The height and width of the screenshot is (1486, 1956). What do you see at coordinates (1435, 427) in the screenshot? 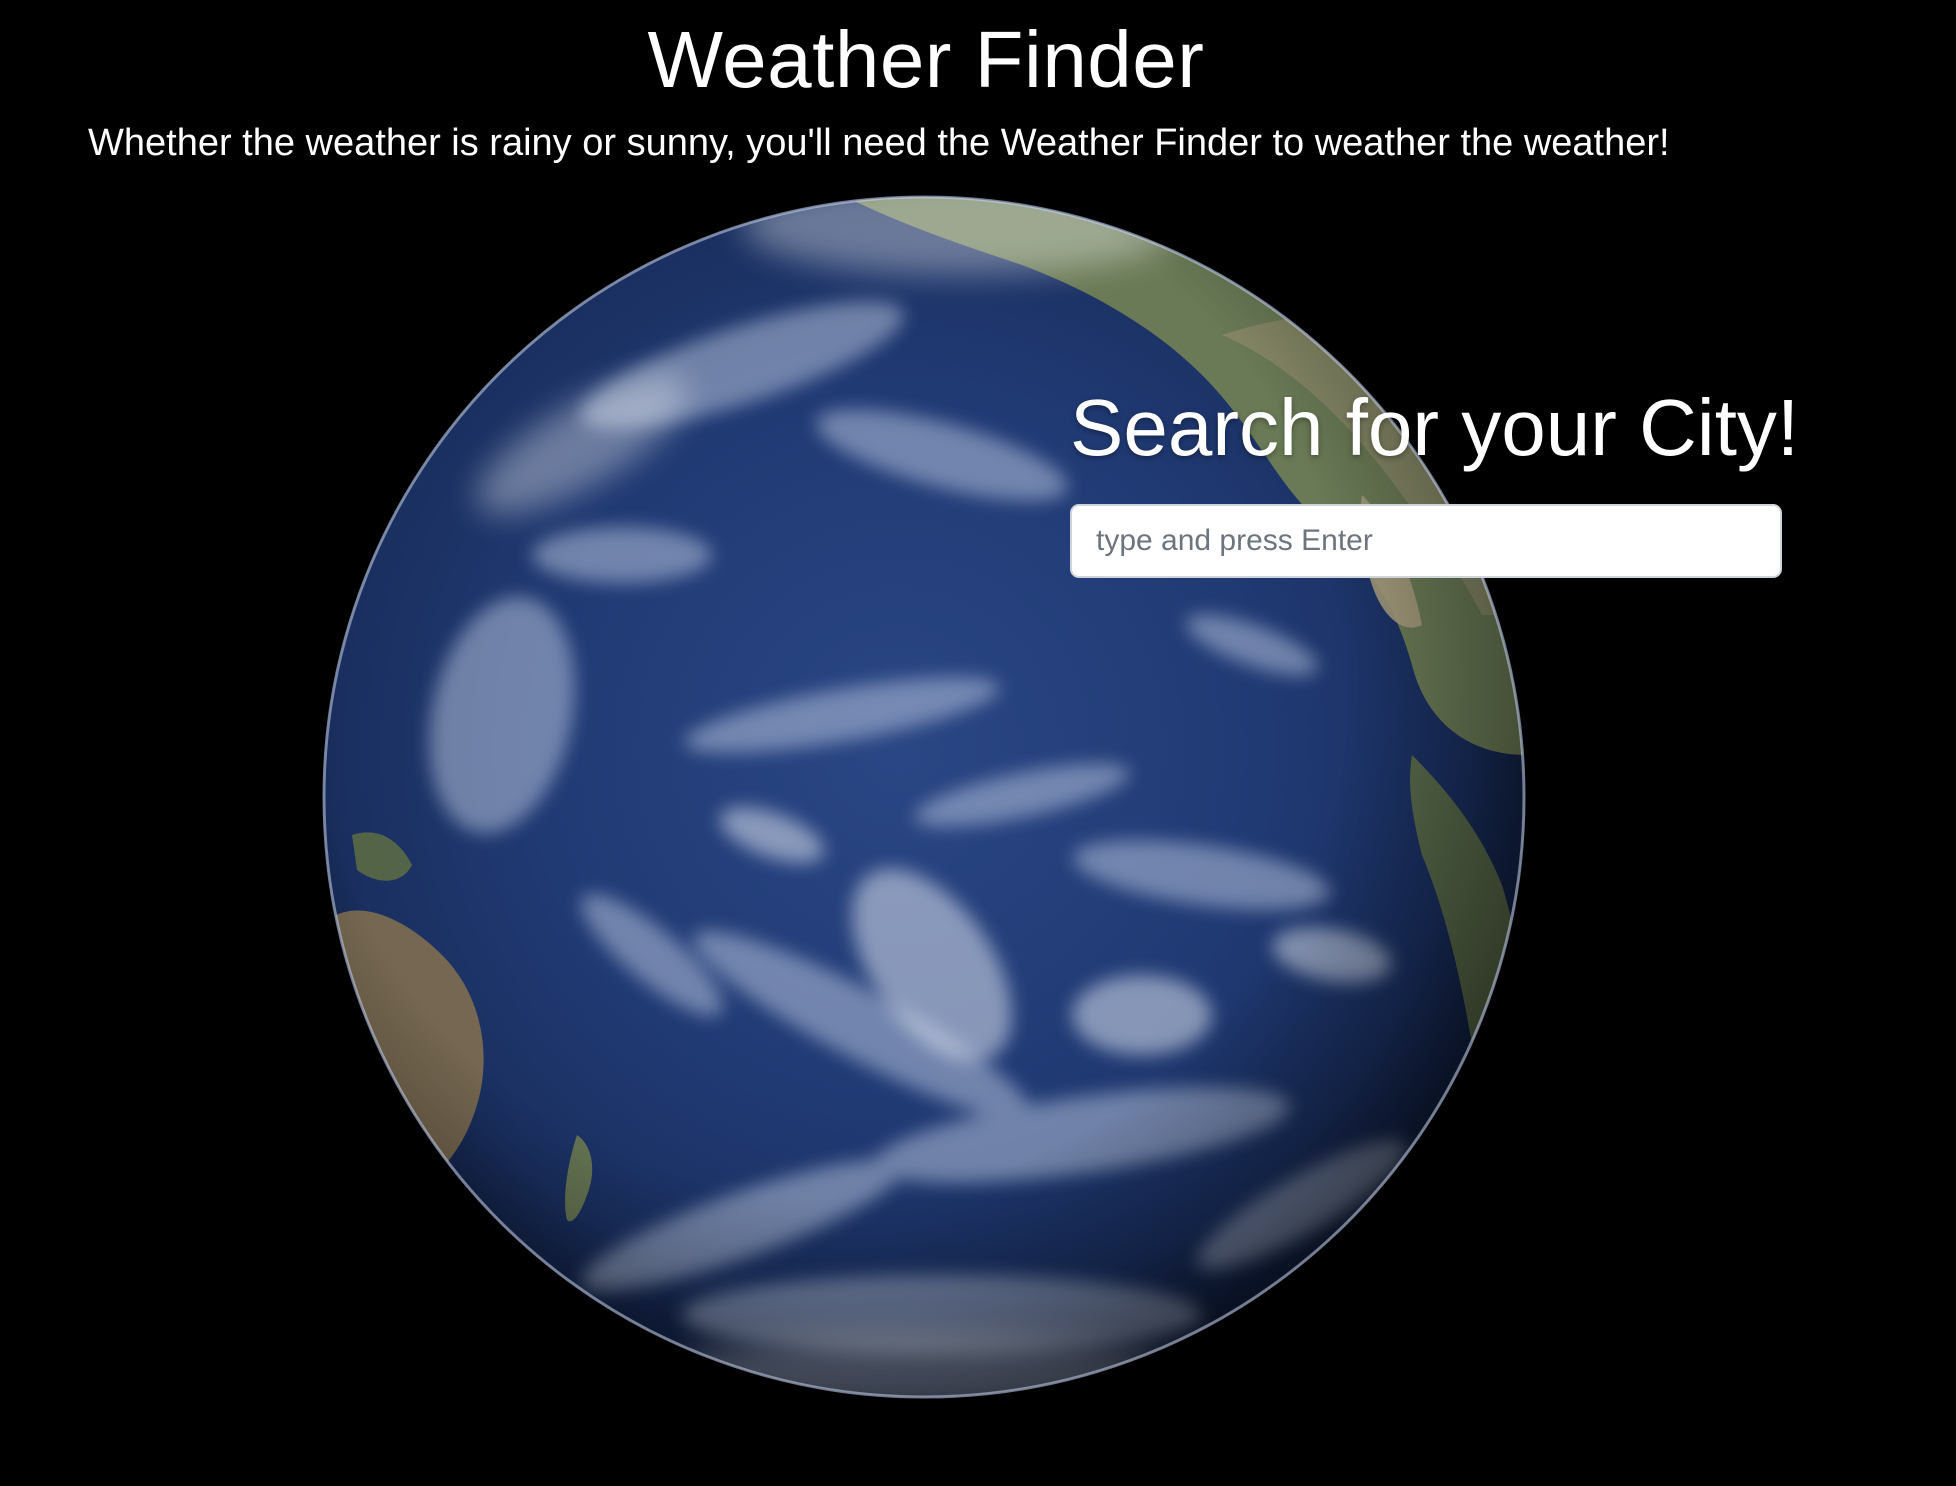
I see `search-heading: Search for your City!` at bounding box center [1435, 427].